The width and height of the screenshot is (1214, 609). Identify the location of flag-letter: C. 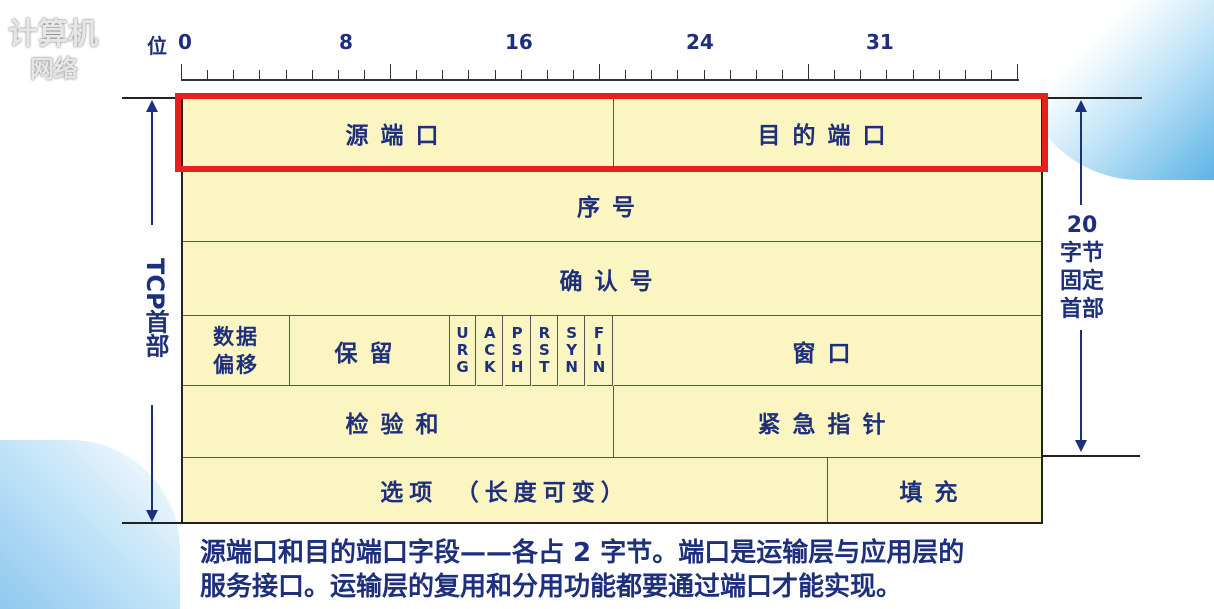
(490, 350).